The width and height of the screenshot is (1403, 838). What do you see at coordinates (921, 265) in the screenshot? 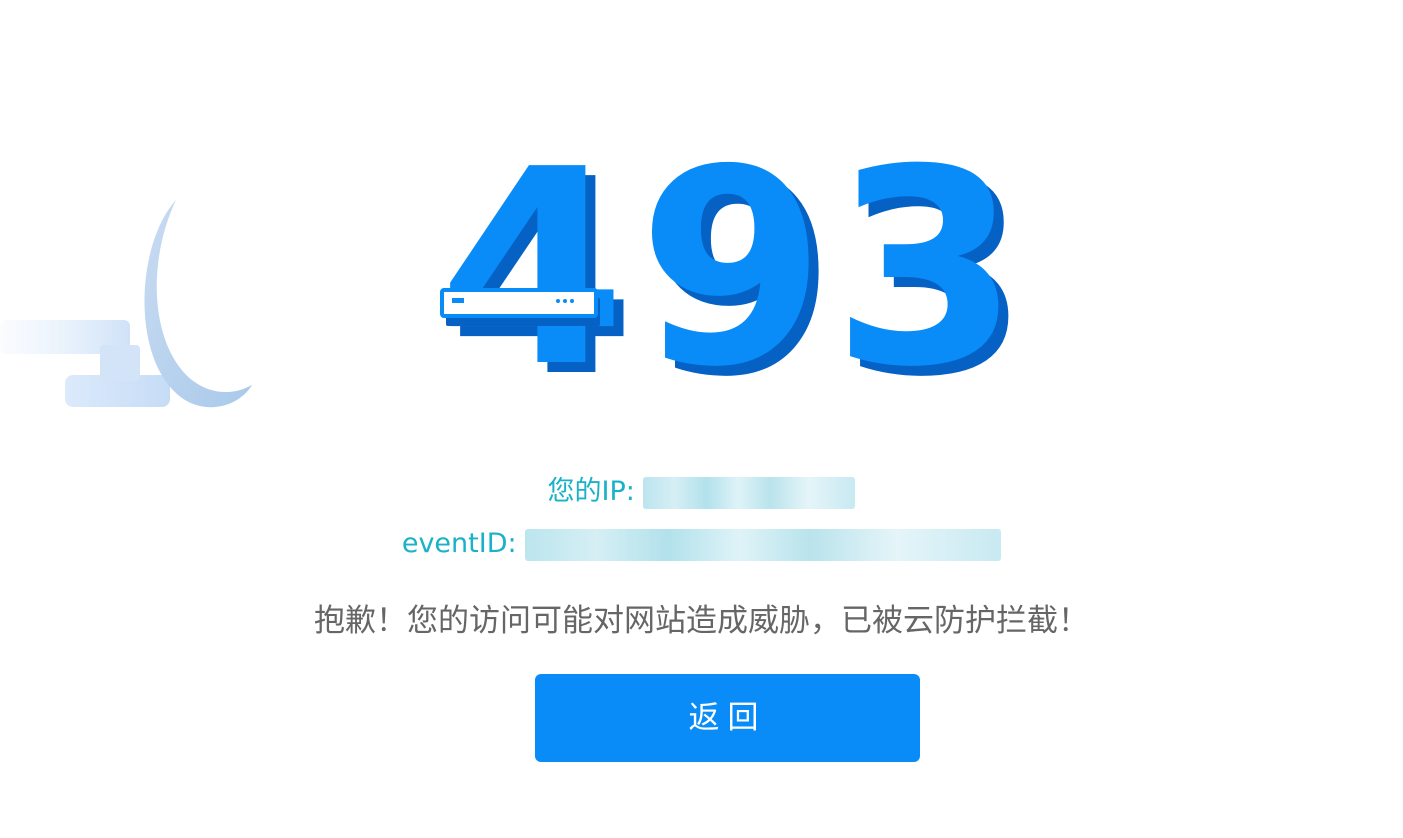
I see `error-code-digit-3: 3` at bounding box center [921, 265].